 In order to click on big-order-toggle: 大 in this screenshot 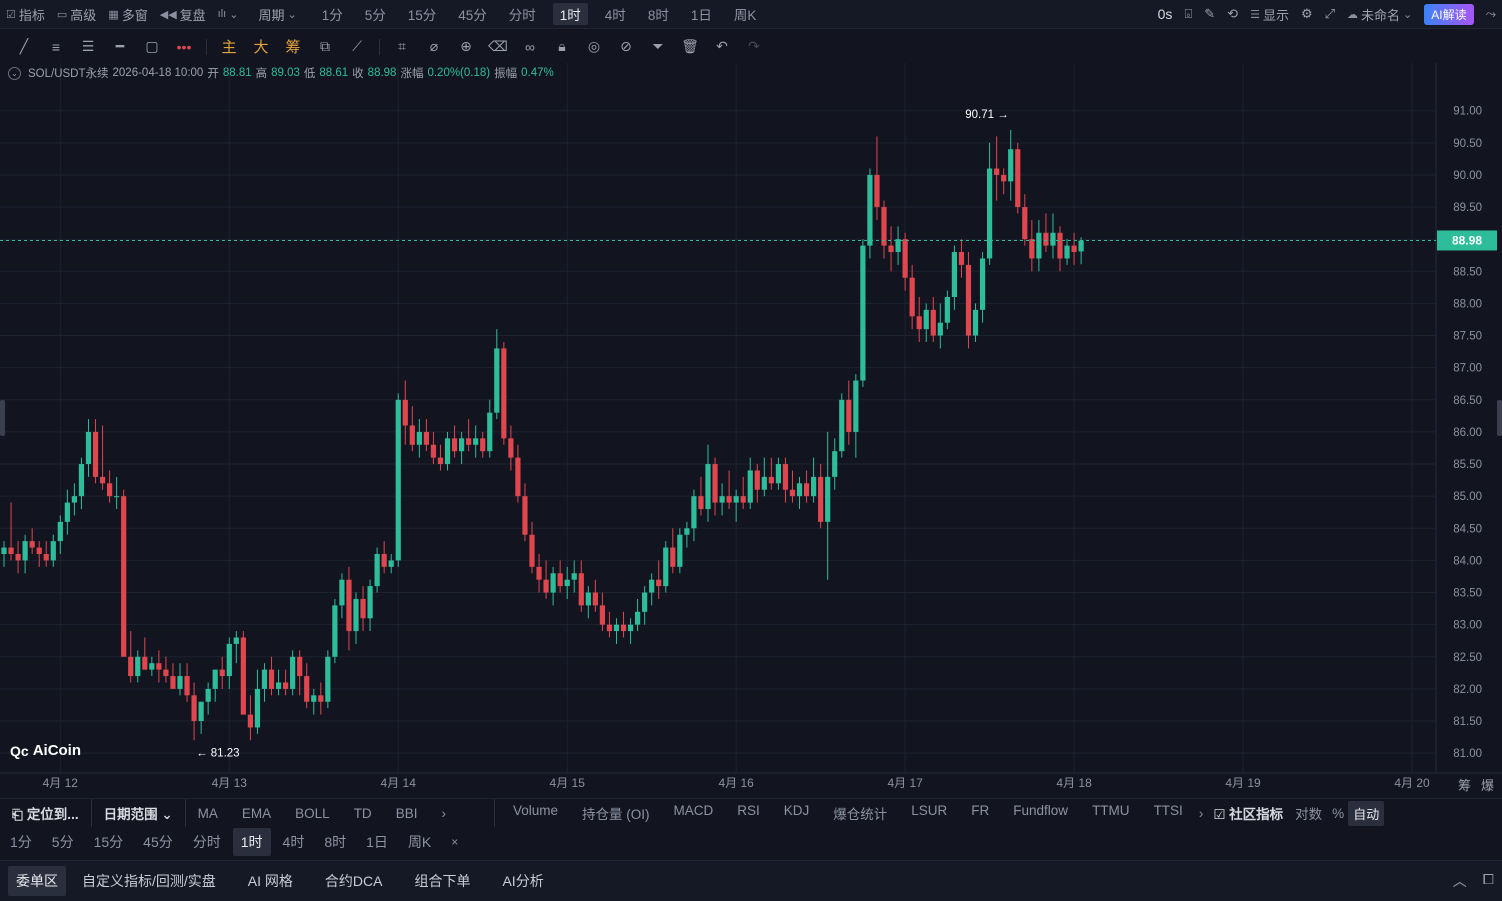, I will do `click(261, 47)`.